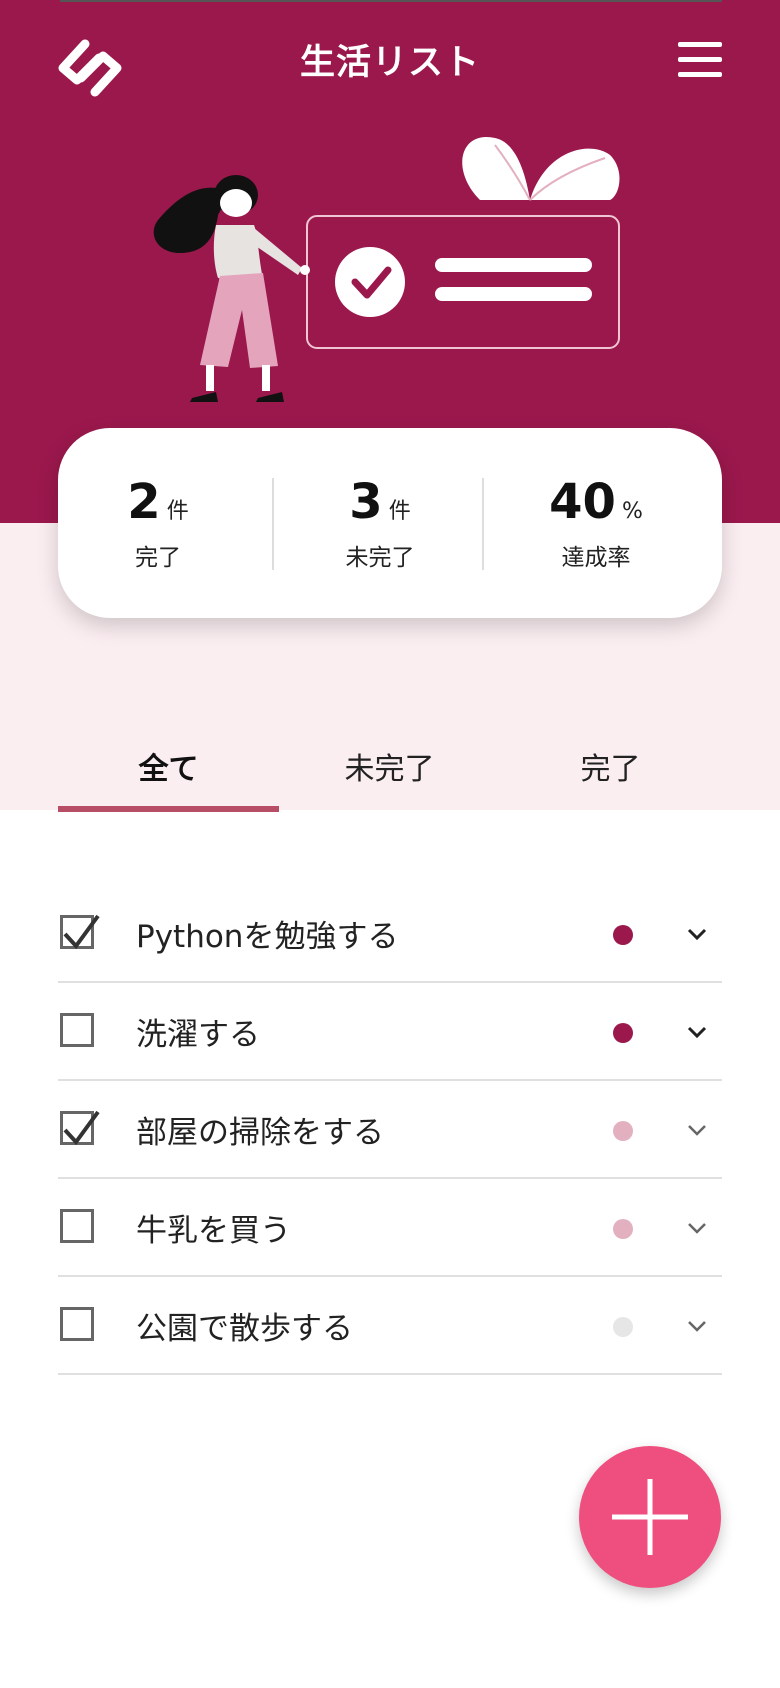 The width and height of the screenshot is (780, 1688). Describe the element at coordinates (158, 558) in the screenshot. I see `stat-label: 完了` at that location.